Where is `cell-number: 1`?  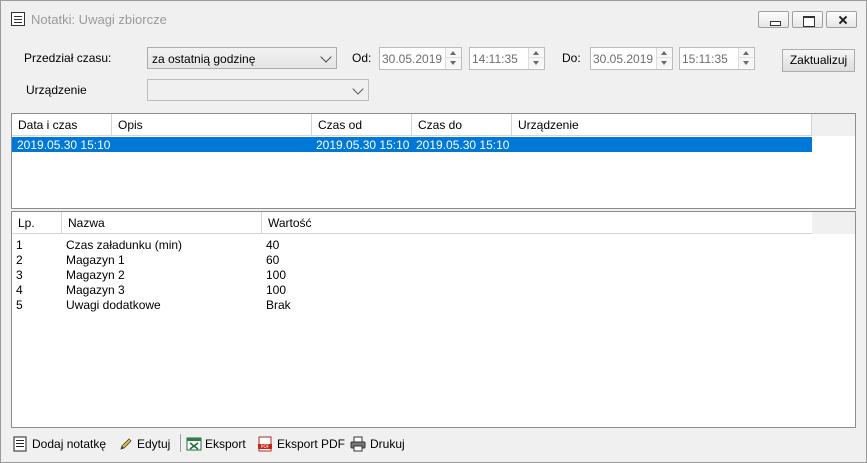 cell-number: 1 is located at coordinates (19, 245).